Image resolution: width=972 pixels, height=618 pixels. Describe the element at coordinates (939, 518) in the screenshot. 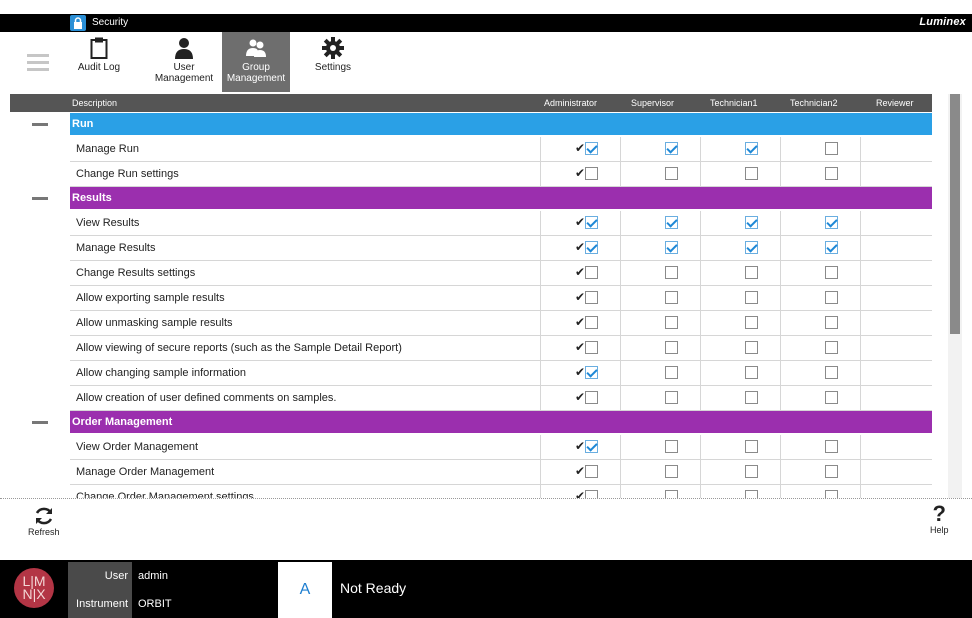

I see `help-button: ? Help` at that location.